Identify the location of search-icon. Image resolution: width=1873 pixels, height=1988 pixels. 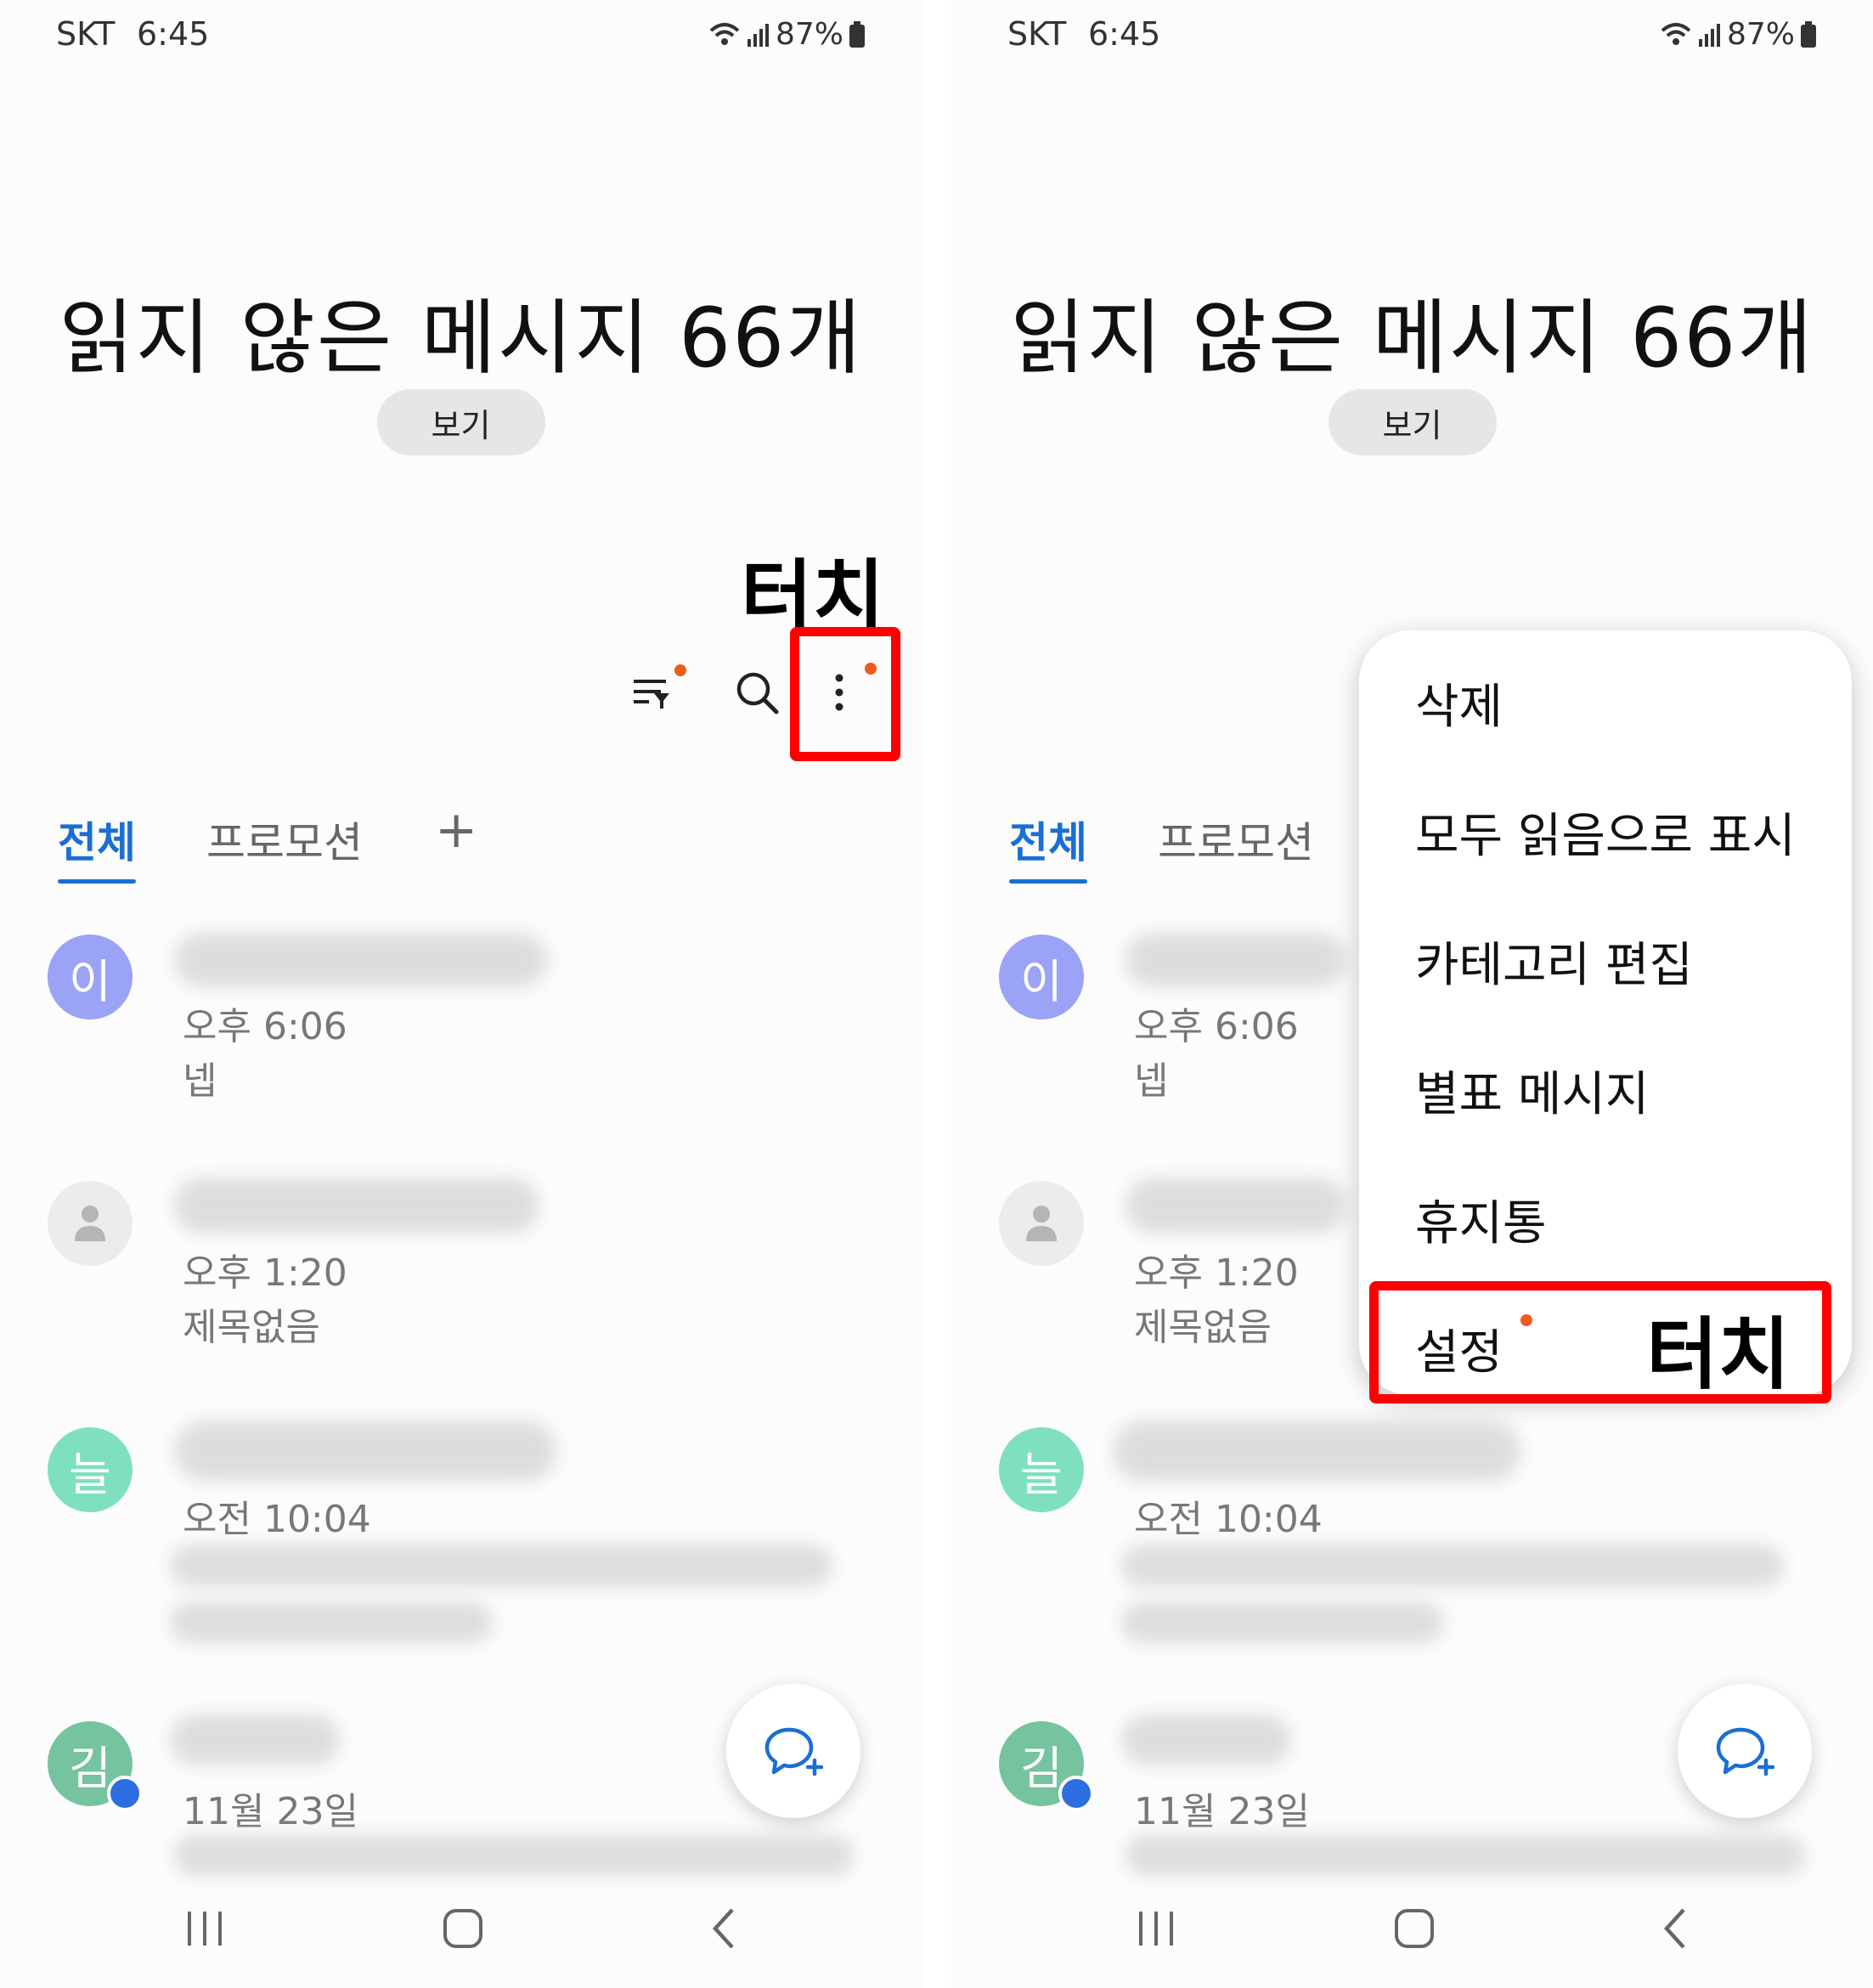
(757, 693).